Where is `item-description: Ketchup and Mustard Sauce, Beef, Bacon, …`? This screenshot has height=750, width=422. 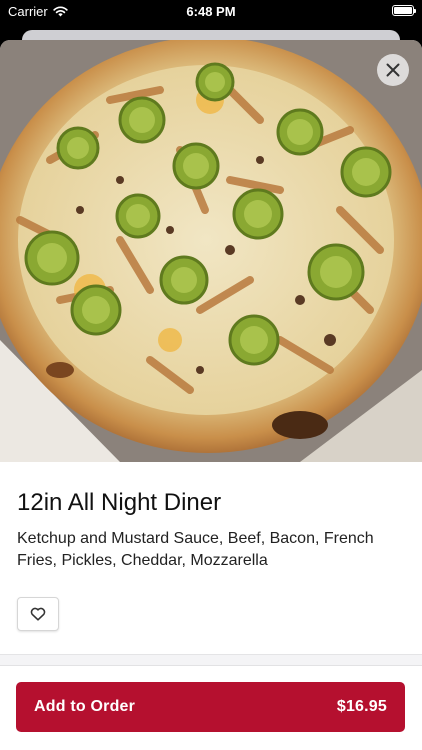
item-description: Ketchup and Mustard Sauce, Beef, Bacon, … is located at coordinates (195, 549).